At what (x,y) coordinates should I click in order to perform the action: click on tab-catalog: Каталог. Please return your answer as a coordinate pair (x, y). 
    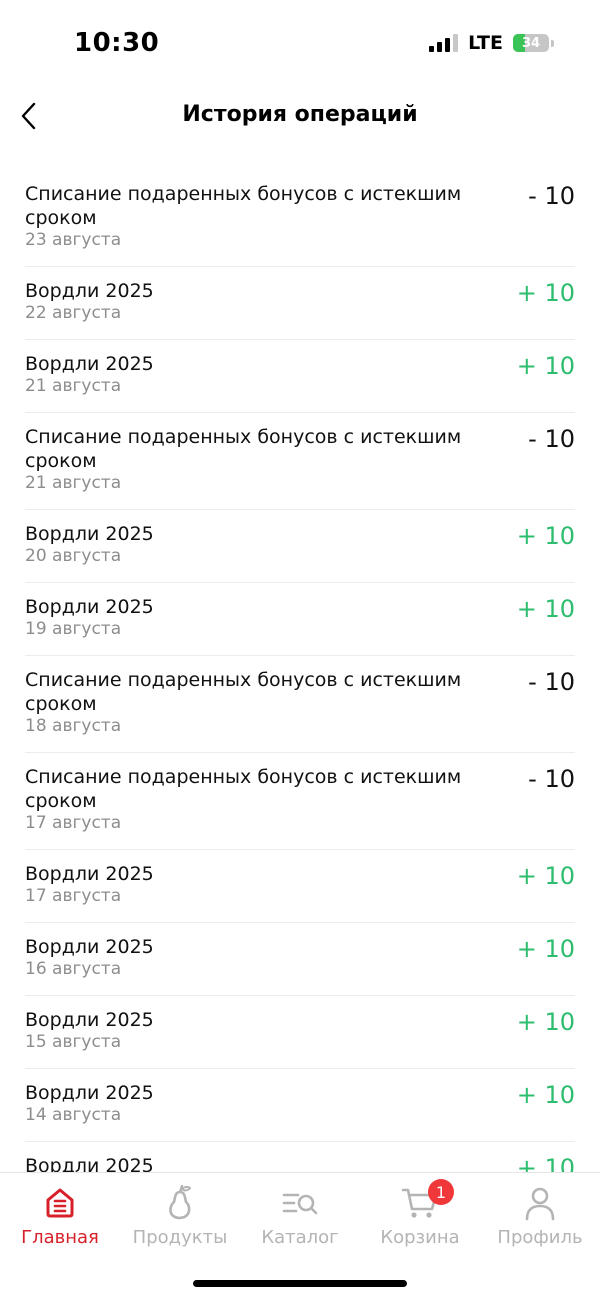
    Looking at the image, I should click on (300, 1213).